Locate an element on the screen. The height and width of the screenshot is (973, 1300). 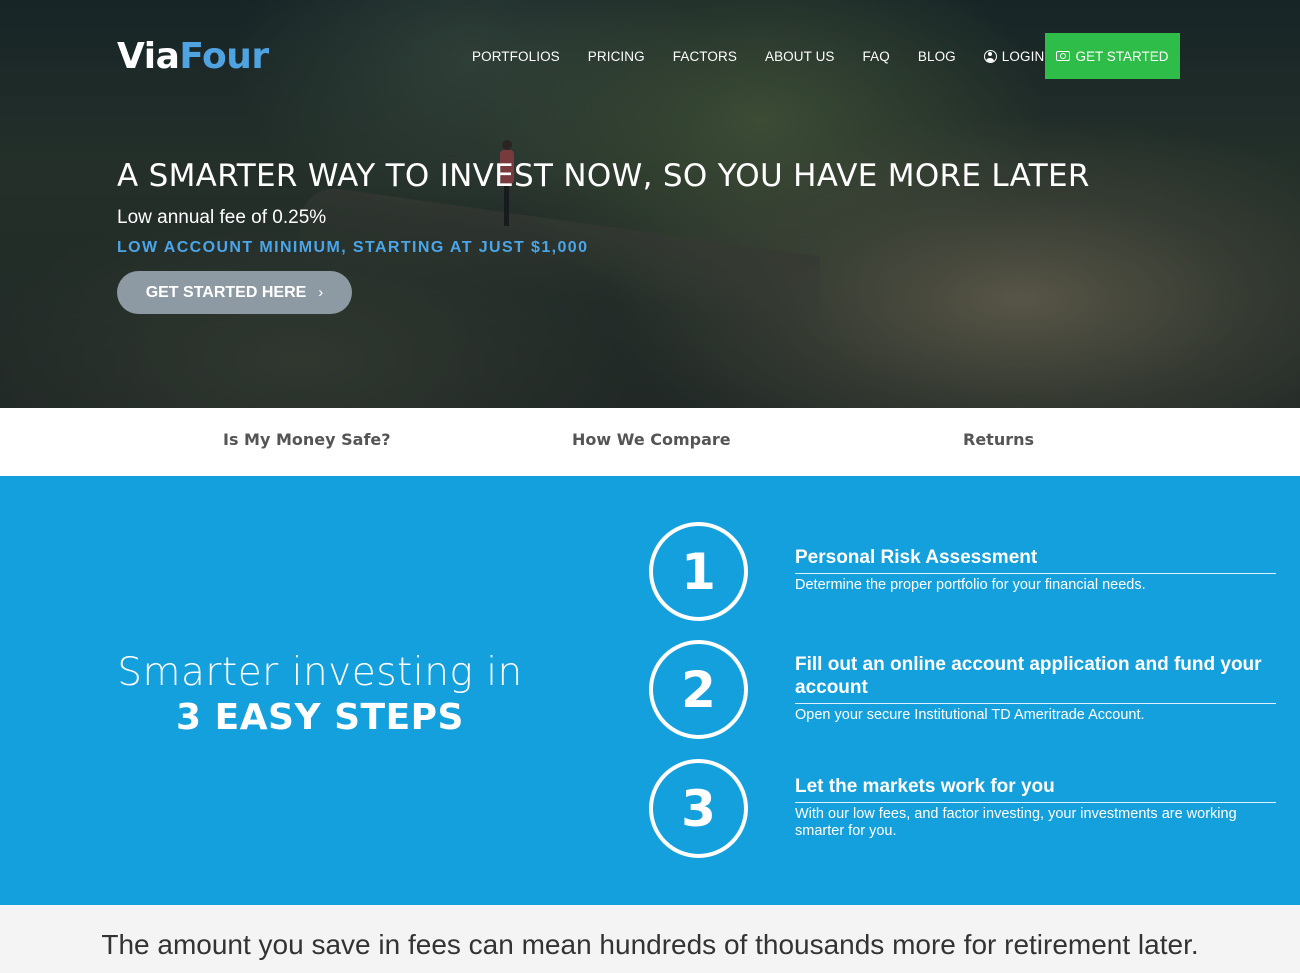
steps-intro: Smarter investing in 3 EASY STEPS is located at coordinates (320, 694).